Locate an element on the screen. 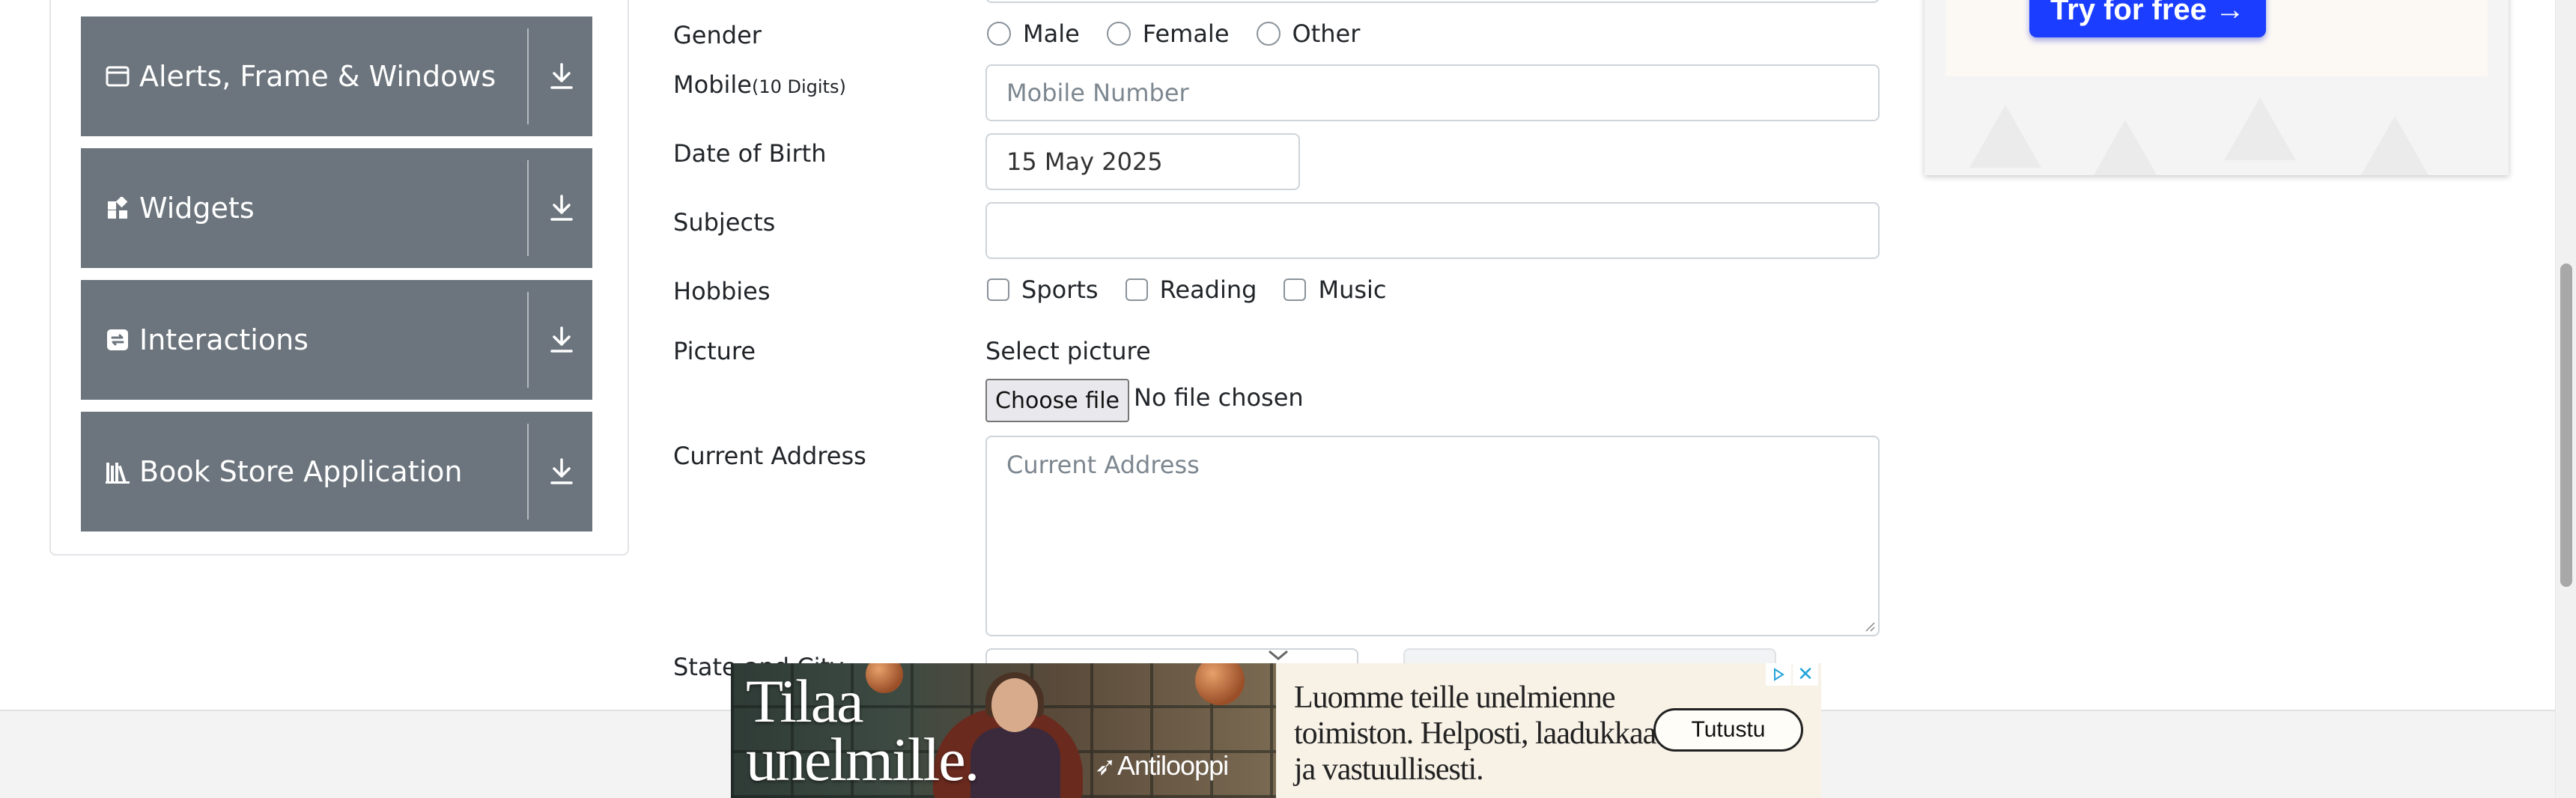 The width and height of the screenshot is (2576, 798). ad-inner-panel: Try for free → is located at coordinates (2216, 38).